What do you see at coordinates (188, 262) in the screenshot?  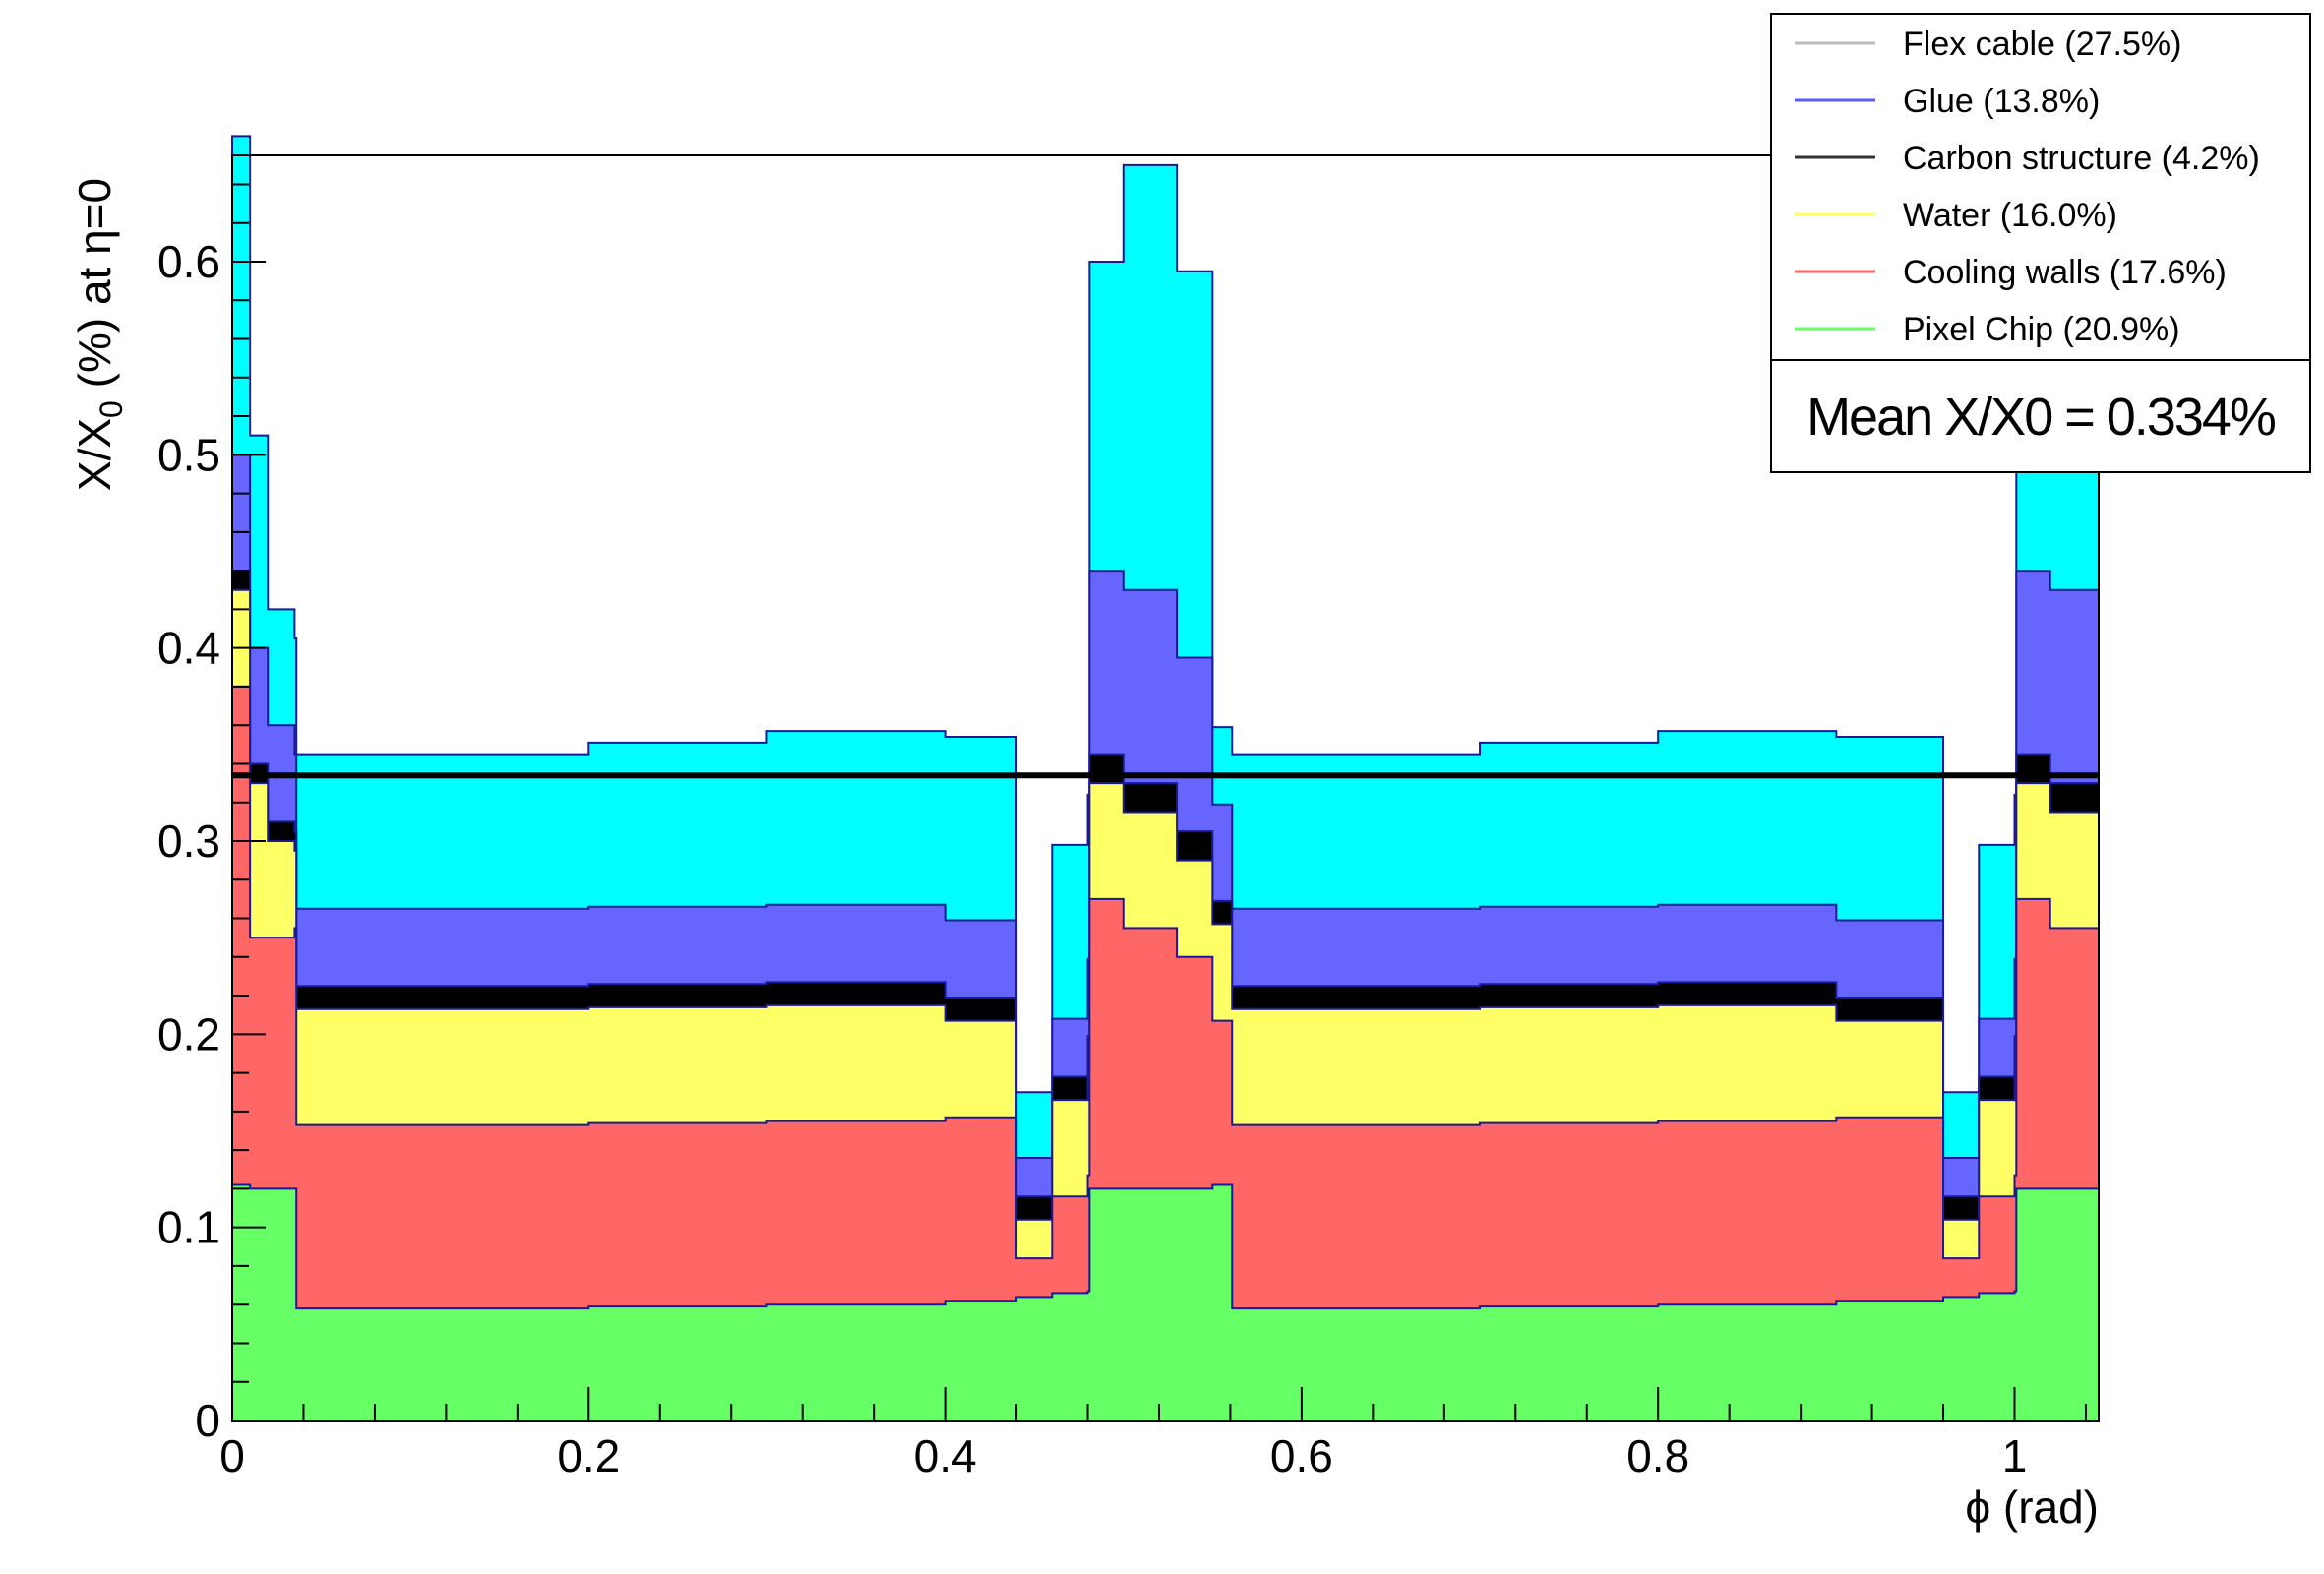 I see `y-tick-label: 0.6` at bounding box center [188, 262].